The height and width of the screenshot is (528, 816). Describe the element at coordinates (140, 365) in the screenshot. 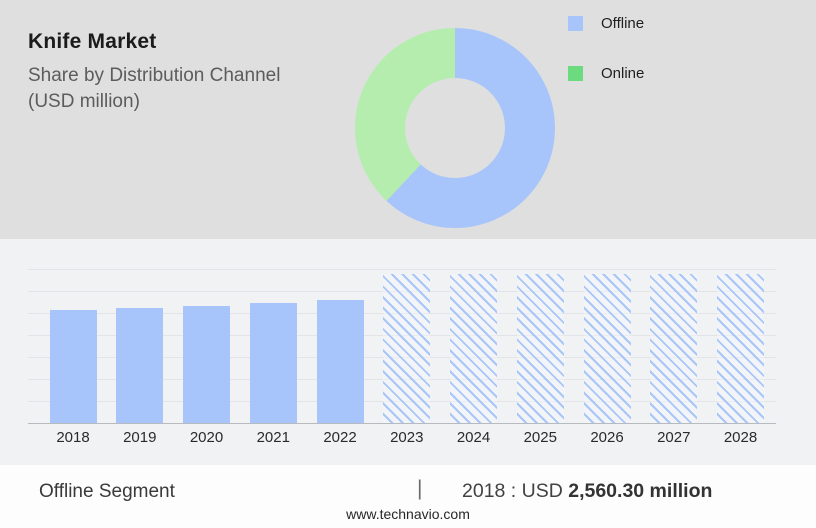

I see `bar-2019` at that location.